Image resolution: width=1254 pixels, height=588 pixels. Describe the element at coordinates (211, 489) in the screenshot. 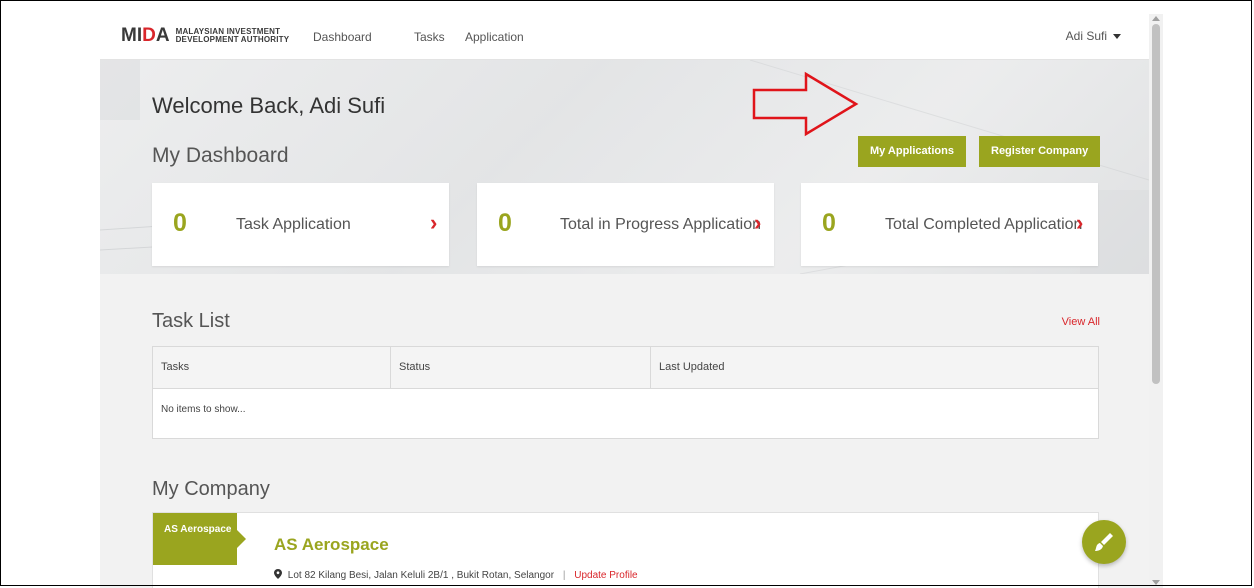

I see `my-company-title: My Company` at that location.